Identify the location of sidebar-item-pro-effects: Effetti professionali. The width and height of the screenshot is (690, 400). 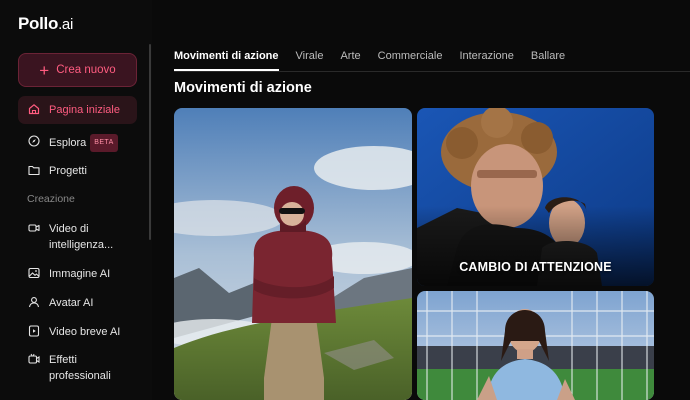
(77, 368).